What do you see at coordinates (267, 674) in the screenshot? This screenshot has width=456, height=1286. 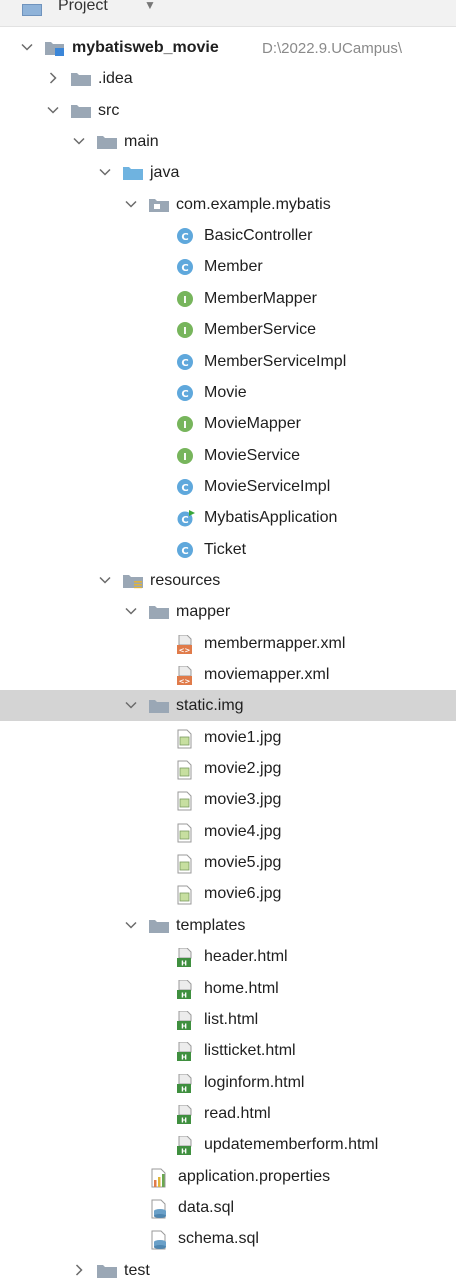 I see `tree-node-label: moviemapper.xml` at bounding box center [267, 674].